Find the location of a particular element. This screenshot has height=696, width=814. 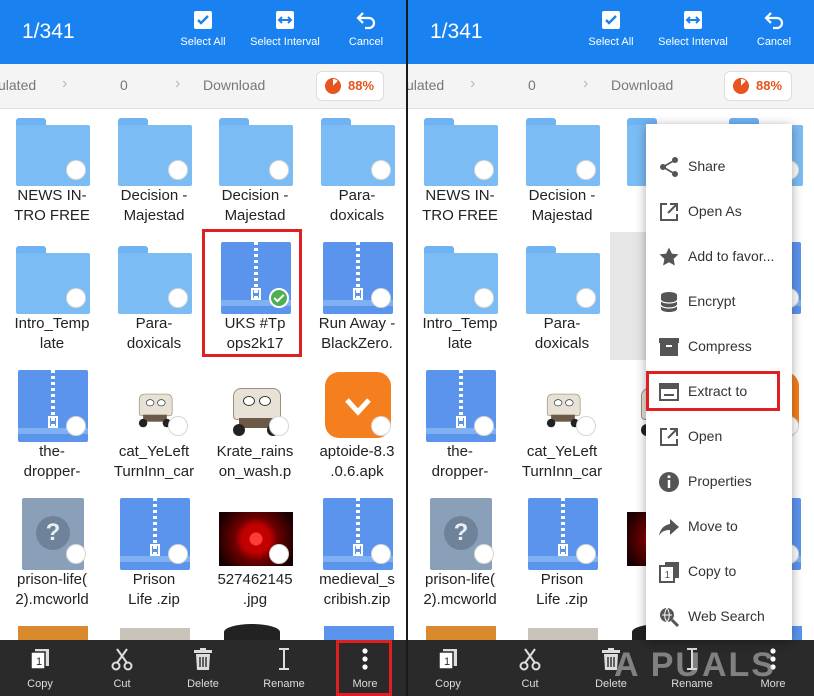

menu-item-open-as: Open As is located at coordinates (719, 211).